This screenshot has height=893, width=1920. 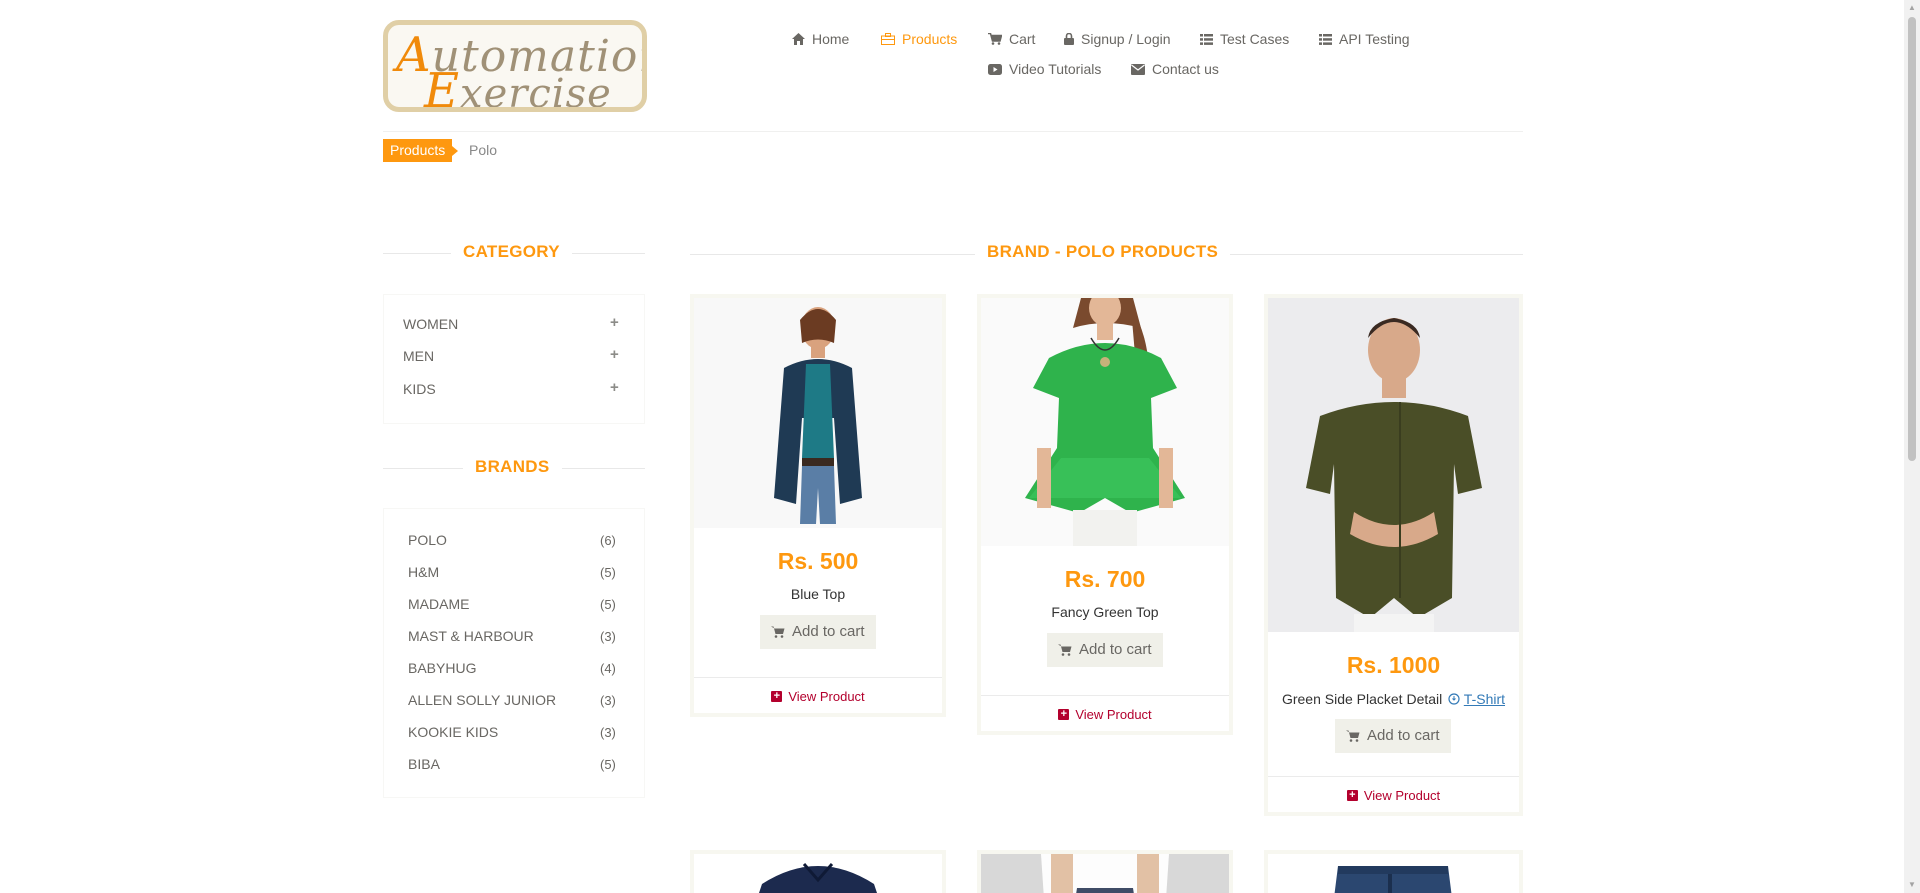 I want to click on product-price: Rs. 700, so click(x=1105, y=579).